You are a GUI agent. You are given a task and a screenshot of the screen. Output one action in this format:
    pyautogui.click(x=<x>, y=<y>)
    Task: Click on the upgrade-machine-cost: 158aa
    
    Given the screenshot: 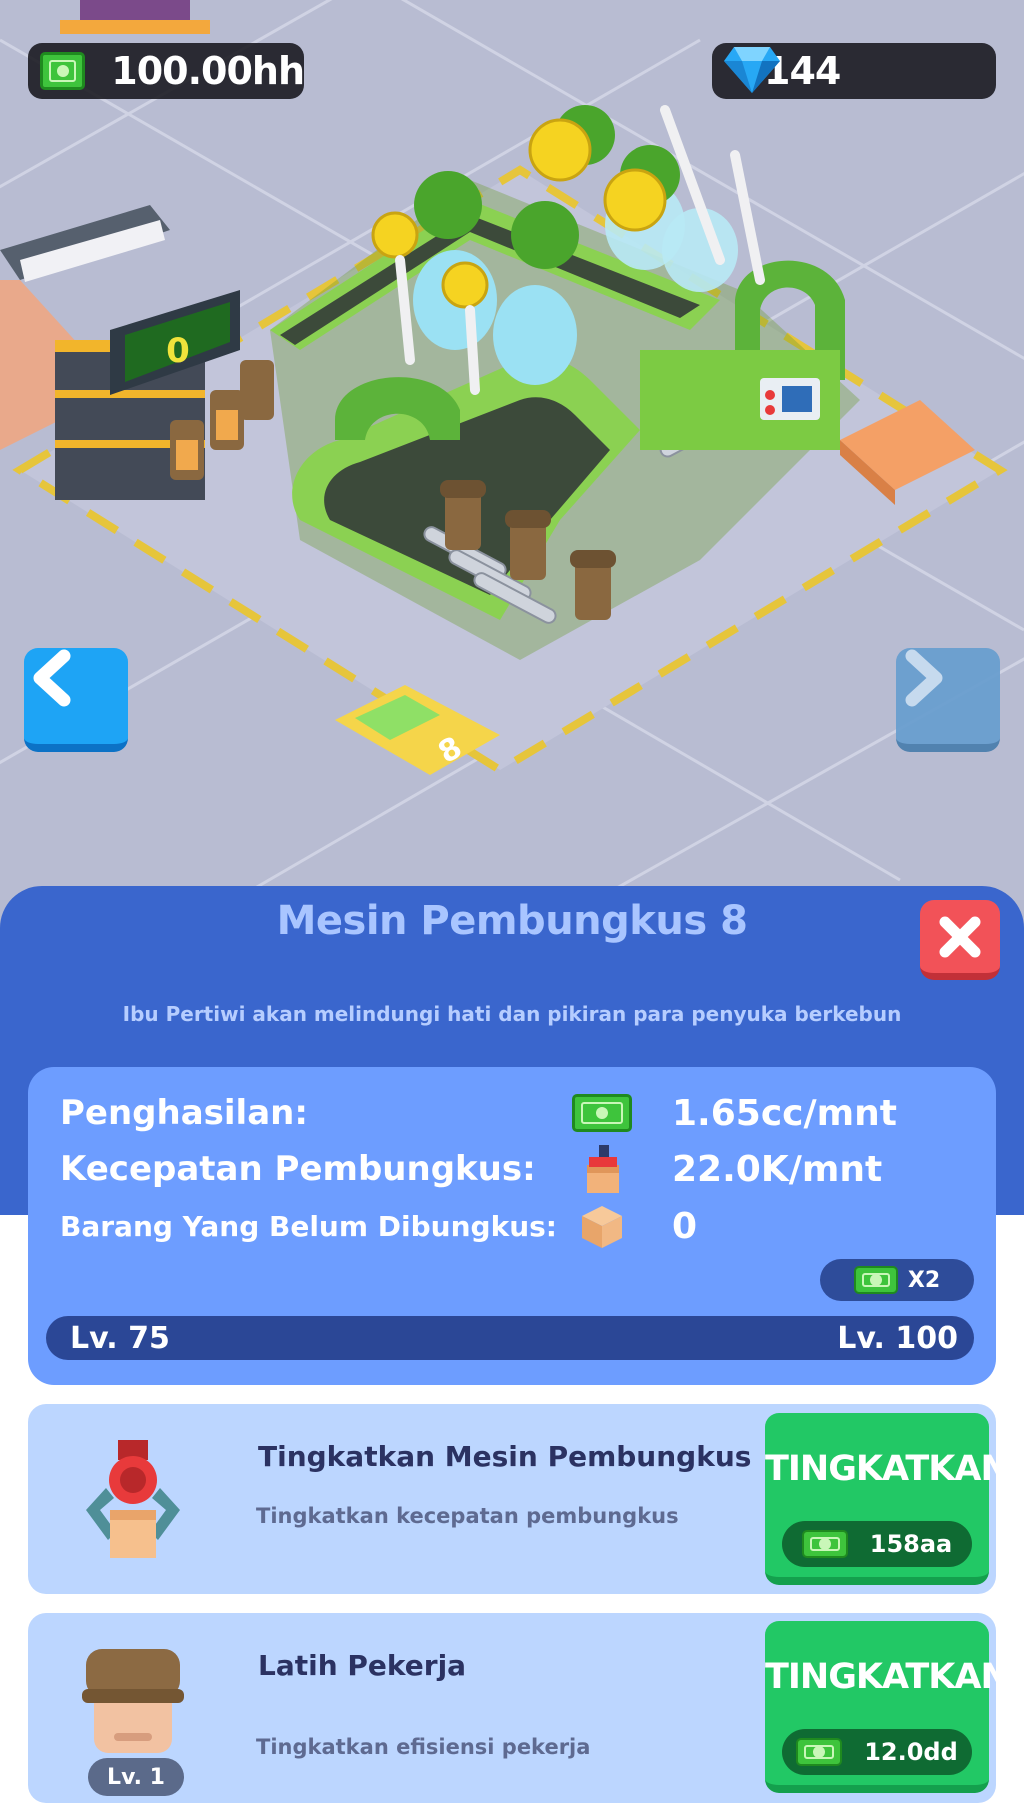 What is the action you would take?
    pyautogui.click(x=877, y=1544)
    